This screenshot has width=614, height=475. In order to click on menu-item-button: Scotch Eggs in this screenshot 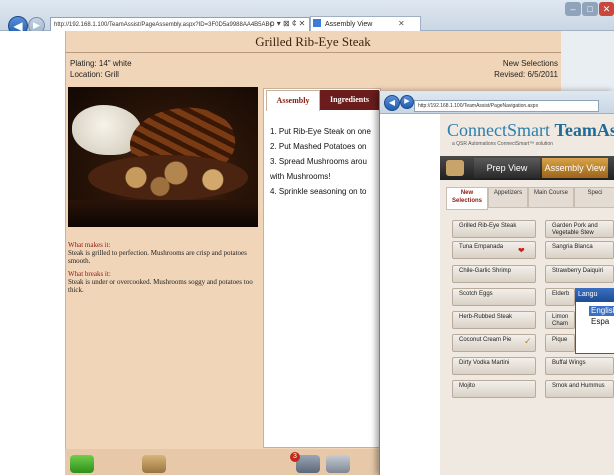, I will do `click(494, 297)`.